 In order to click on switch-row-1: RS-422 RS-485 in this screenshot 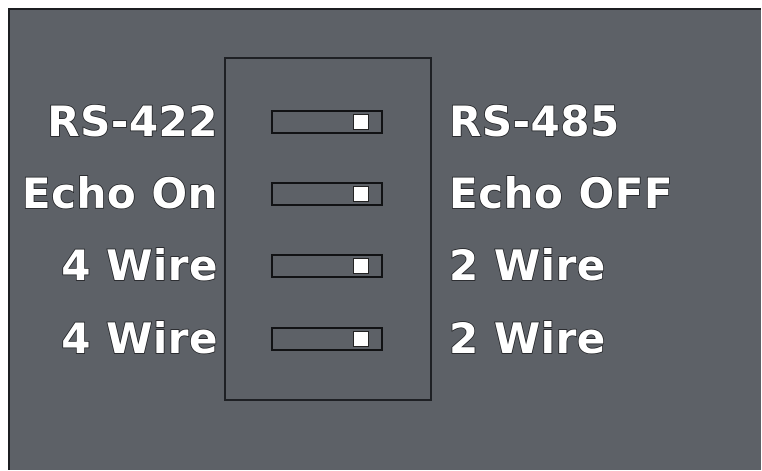, I will do `click(381, 122)`.